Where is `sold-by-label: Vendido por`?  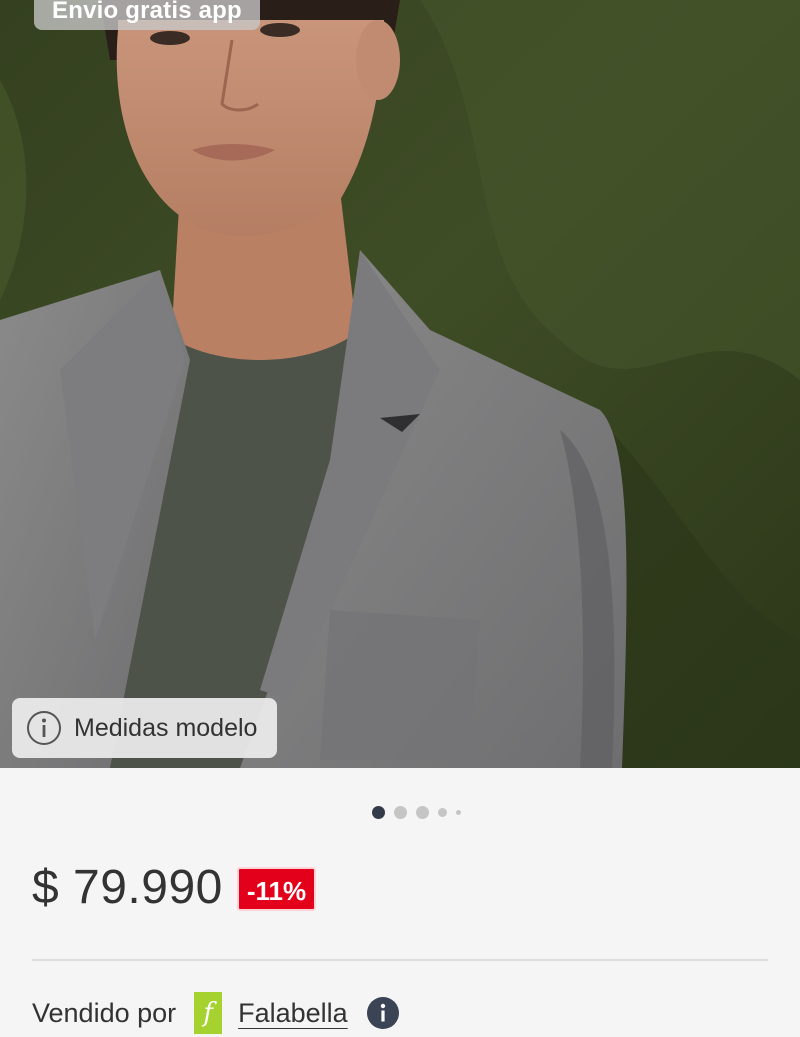 sold-by-label: Vendido por is located at coordinates (104, 1012).